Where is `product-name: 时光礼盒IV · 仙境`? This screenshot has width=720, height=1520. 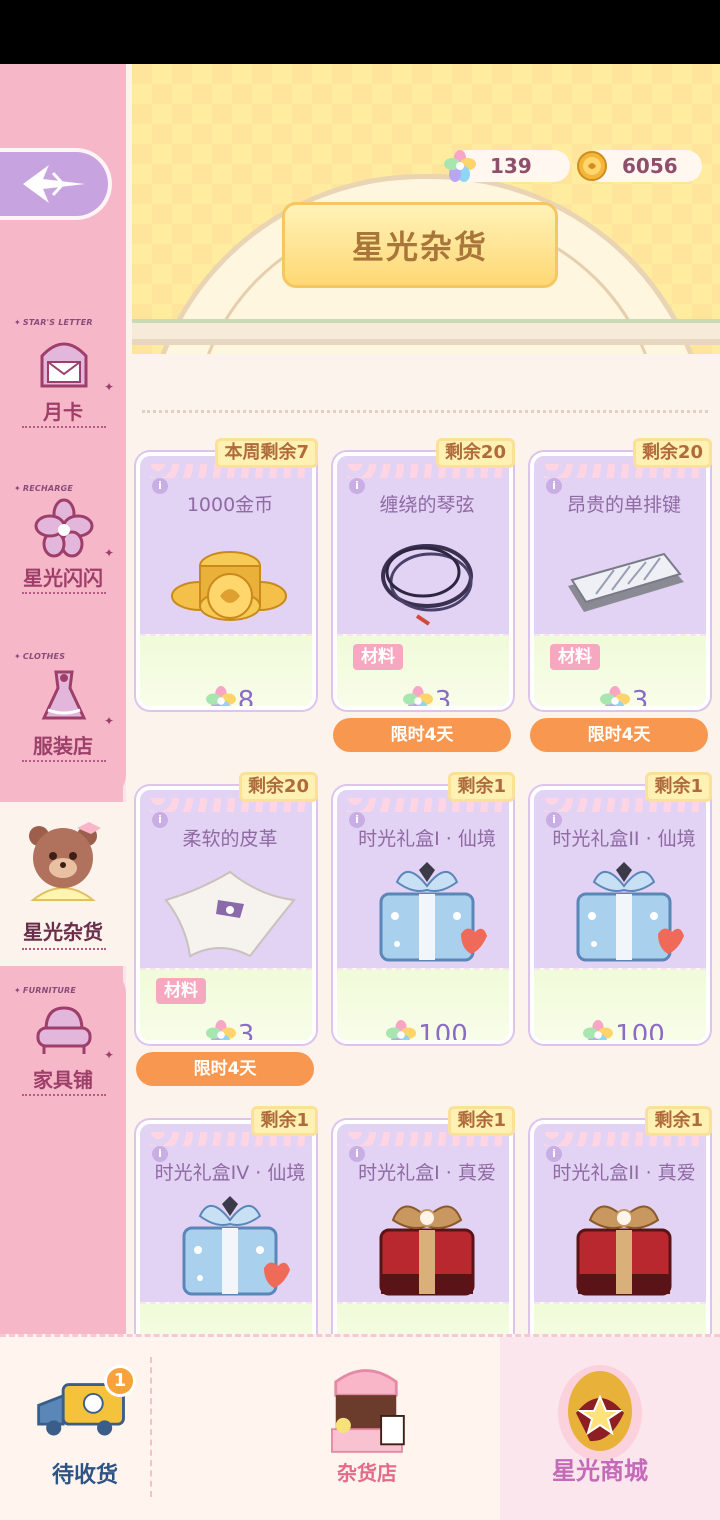
product-name: 时光礼盒IV · 仙境 is located at coordinates (230, 1173).